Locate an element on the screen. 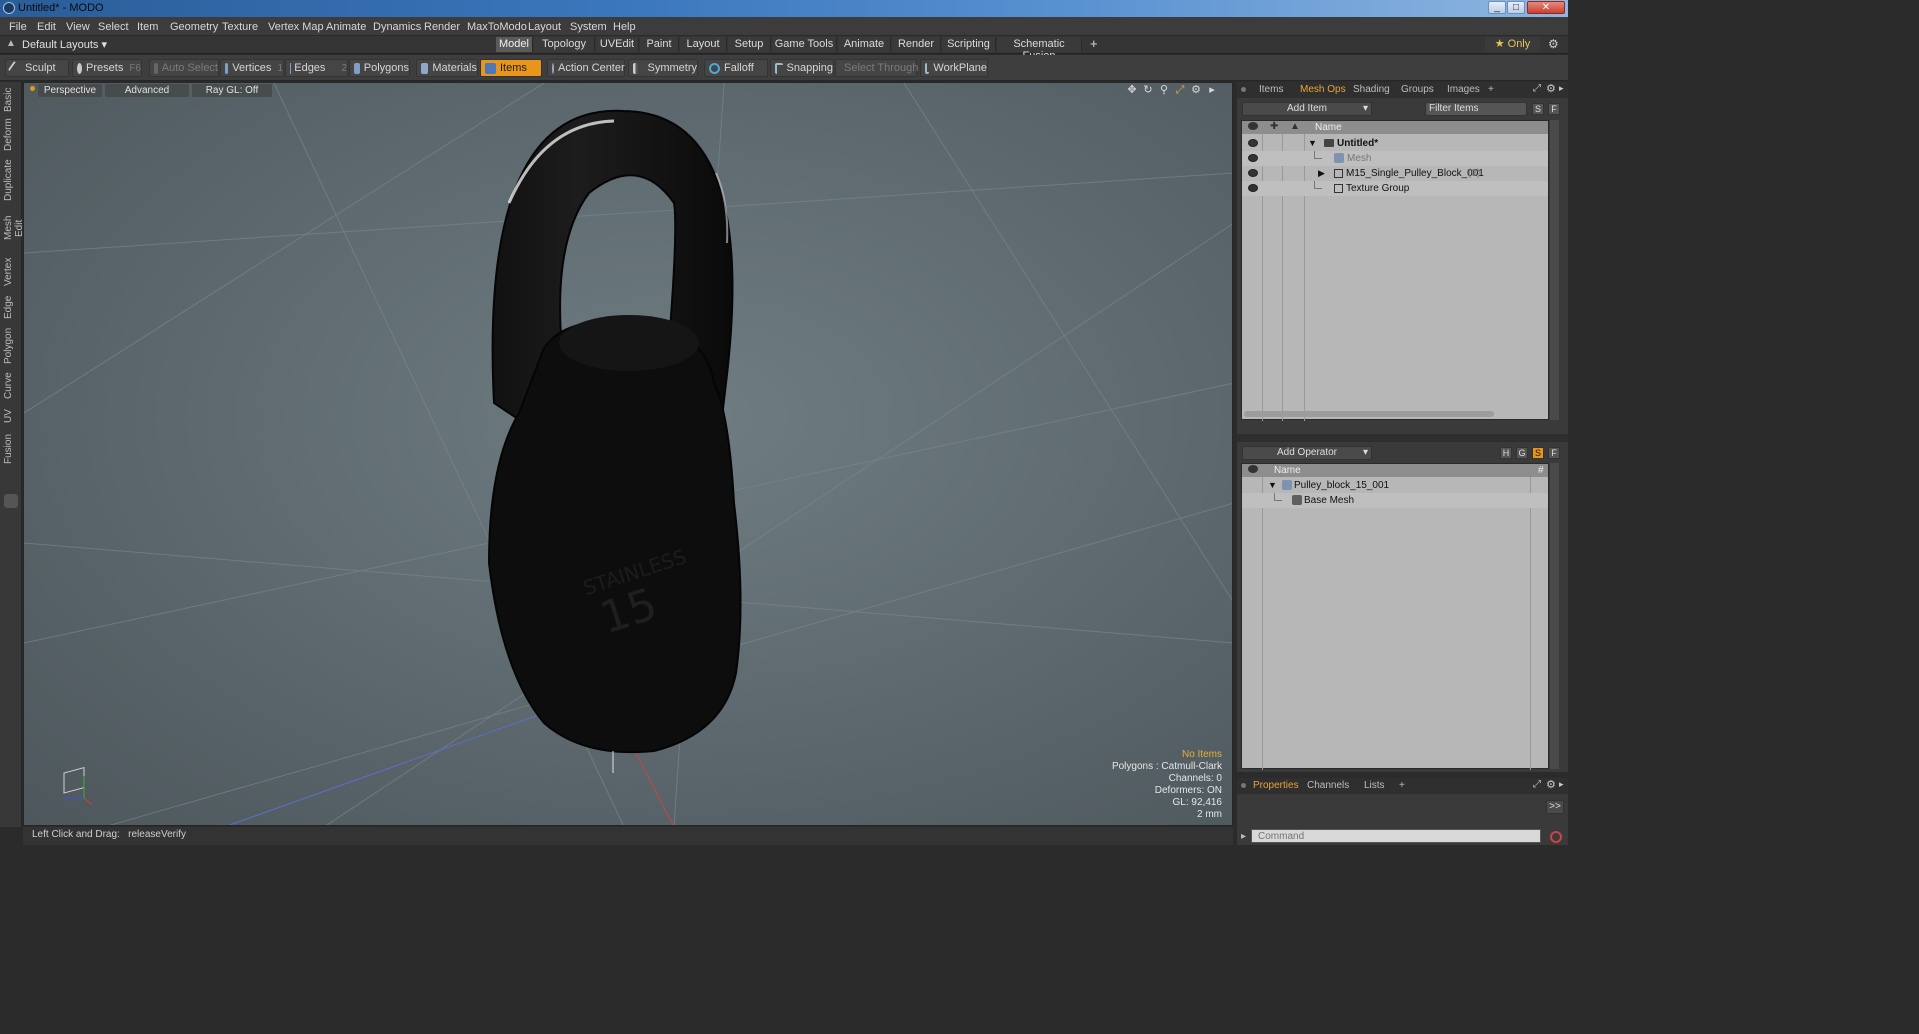 The width and height of the screenshot is (1919, 1034). tab-uvedit: UVEdit is located at coordinates (617, 44).